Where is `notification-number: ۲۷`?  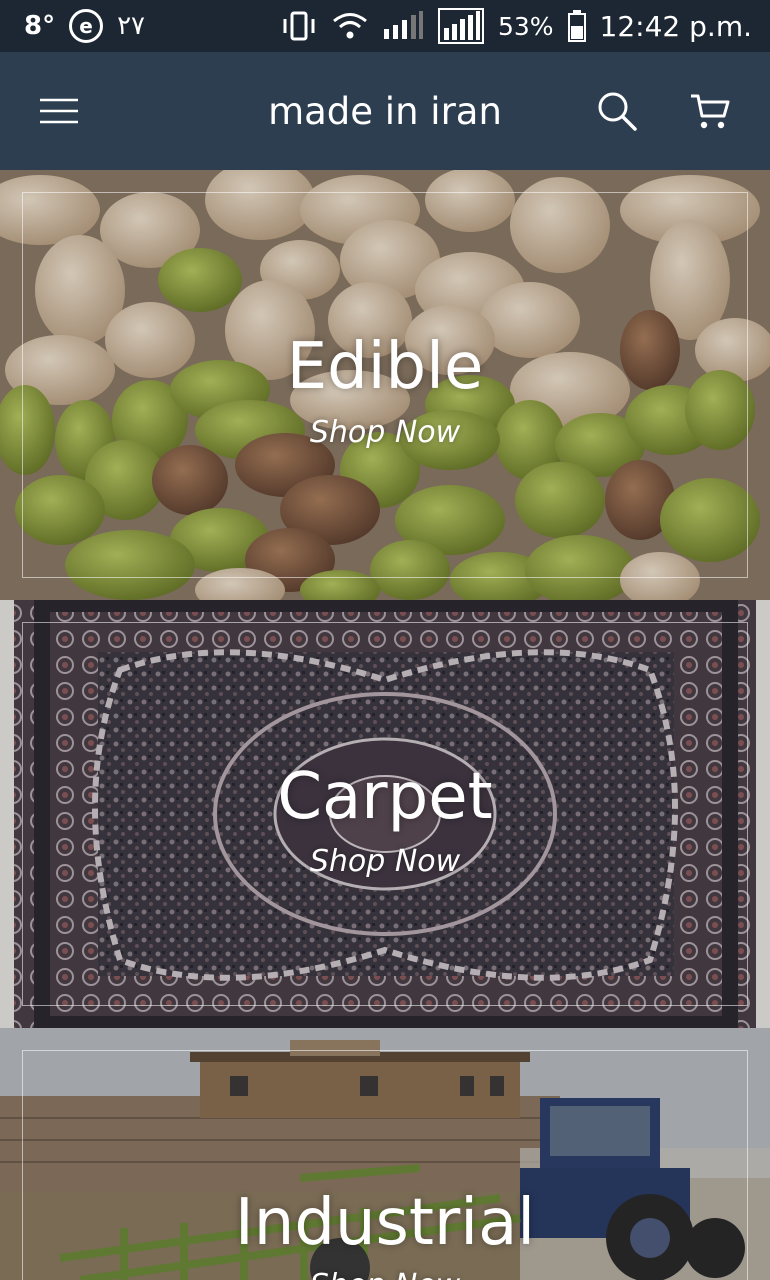 notification-number: ۲۷ is located at coordinates (131, 26).